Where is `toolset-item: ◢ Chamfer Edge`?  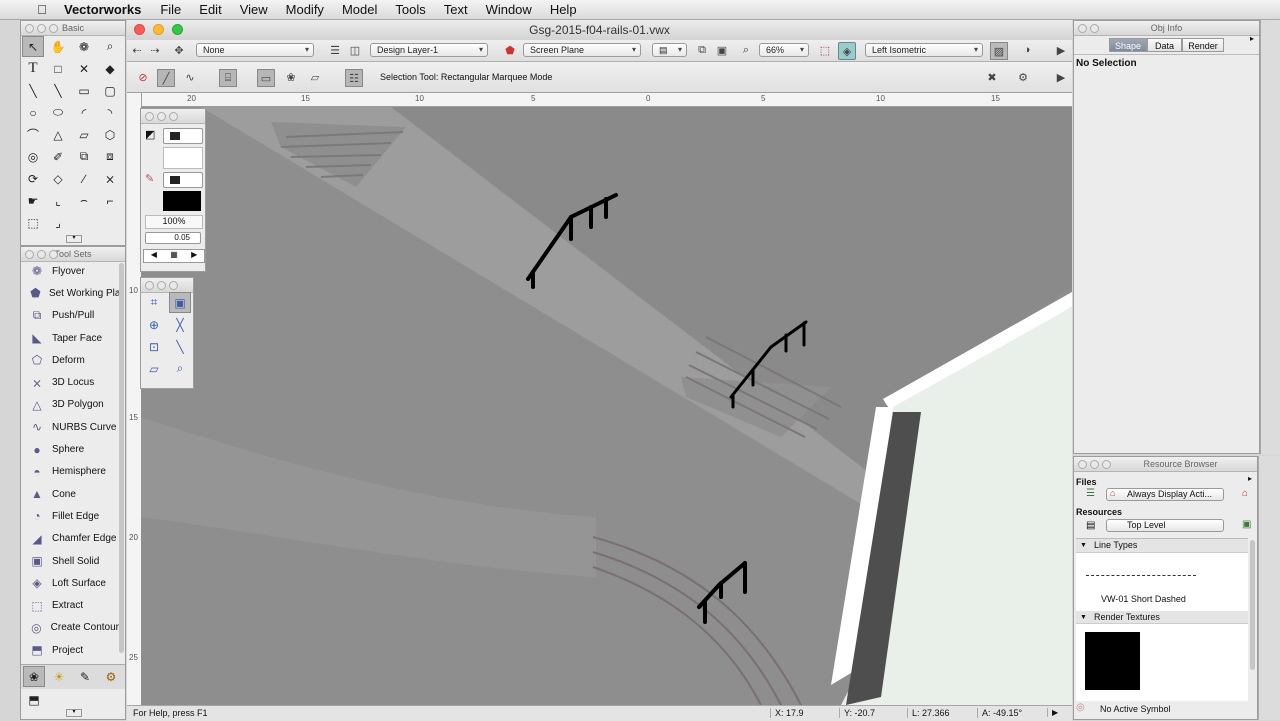 toolset-item: ◢ Chamfer Edge is located at coordinates (70, 539).